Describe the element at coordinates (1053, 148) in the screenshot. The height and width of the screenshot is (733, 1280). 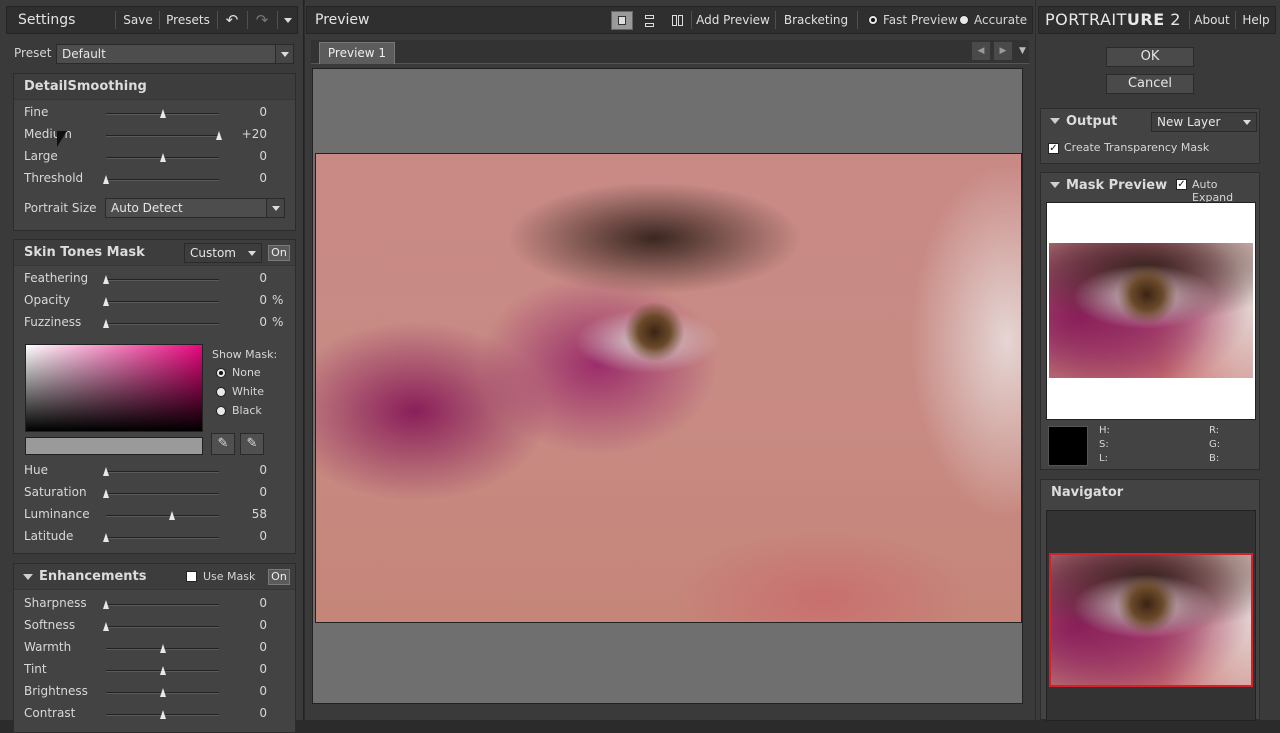
I see `transparency-checkbox: ✓` at that location.